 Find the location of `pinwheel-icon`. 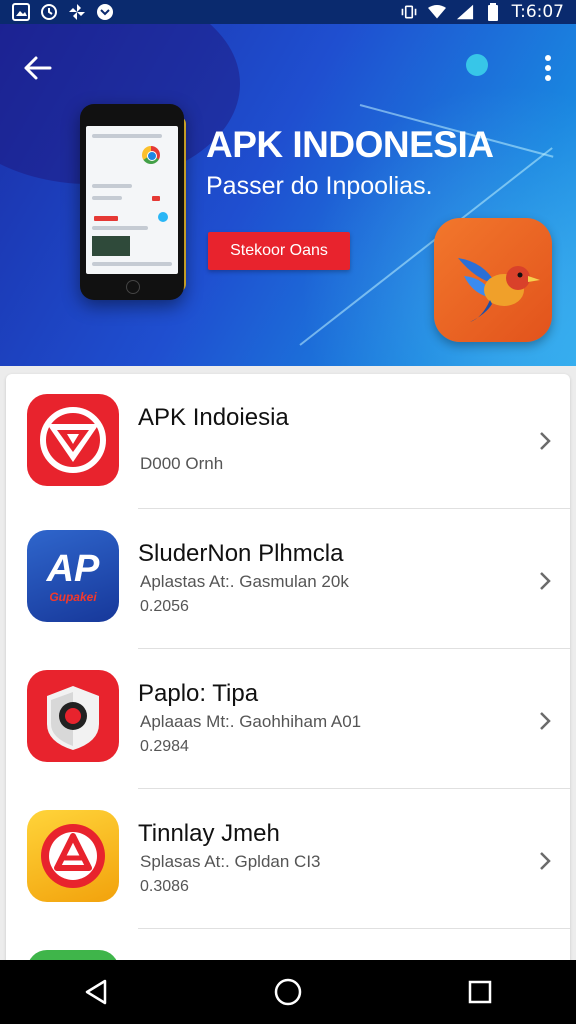

pinwheel-icon is located at coordinates (77, 12).